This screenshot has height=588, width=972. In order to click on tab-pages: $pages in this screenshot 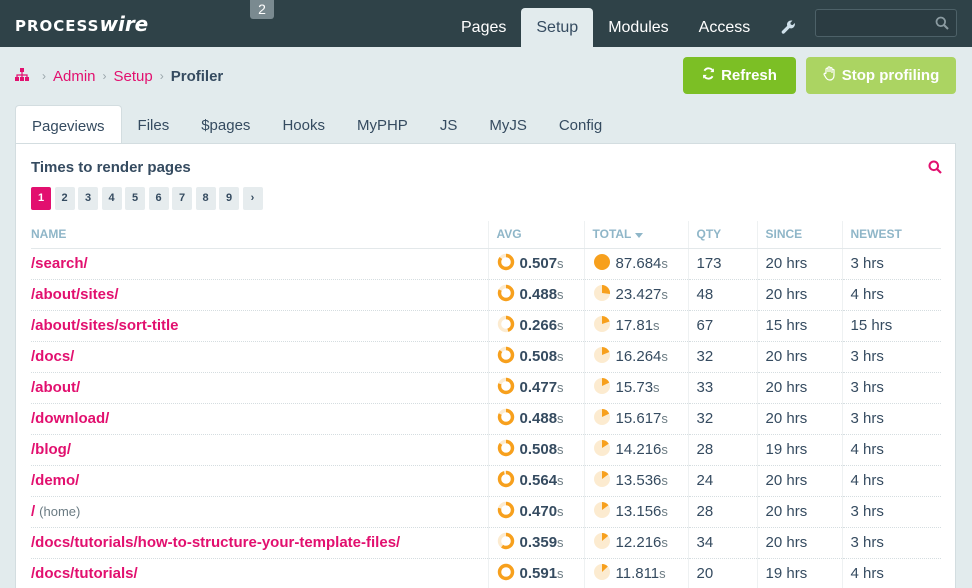, I will do `click(225, 124)`.